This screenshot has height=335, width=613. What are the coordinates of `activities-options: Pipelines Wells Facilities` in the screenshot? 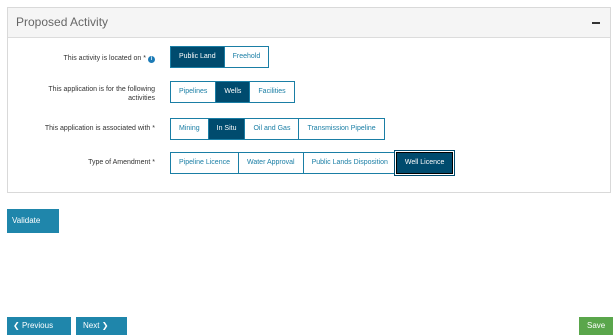 It's located at (232, 92).